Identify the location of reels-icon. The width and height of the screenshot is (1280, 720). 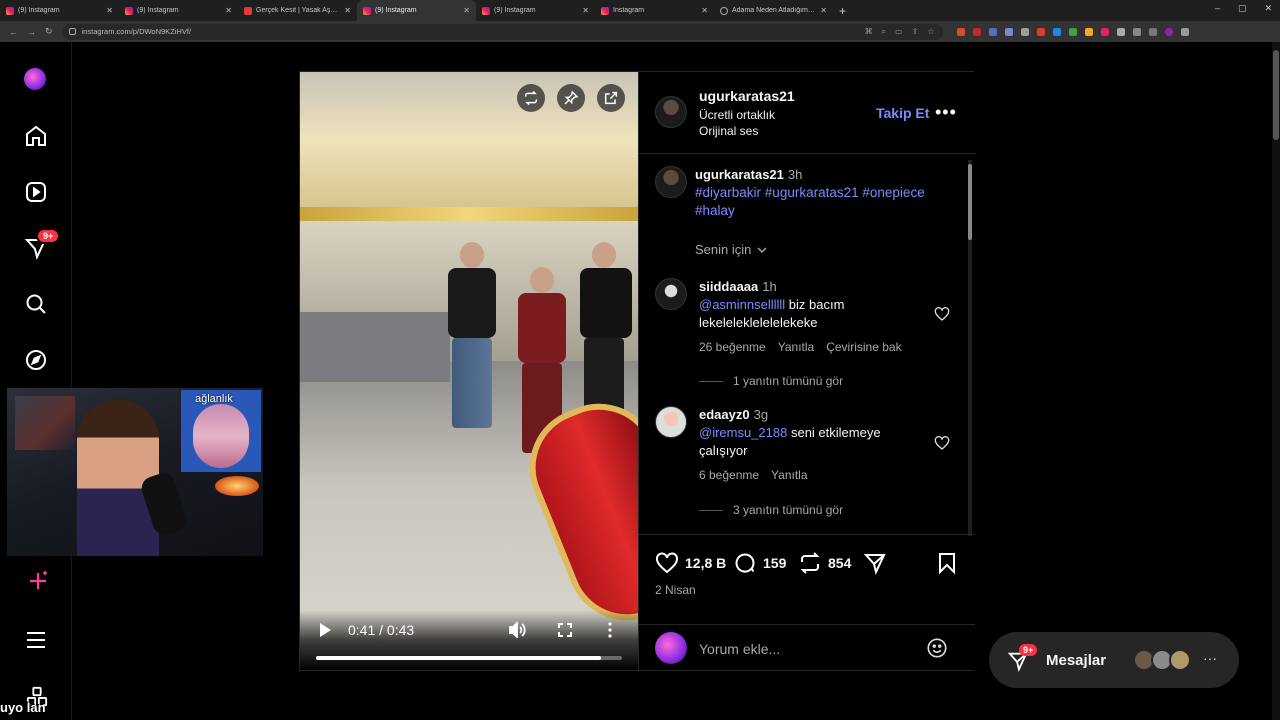
(36, 192).